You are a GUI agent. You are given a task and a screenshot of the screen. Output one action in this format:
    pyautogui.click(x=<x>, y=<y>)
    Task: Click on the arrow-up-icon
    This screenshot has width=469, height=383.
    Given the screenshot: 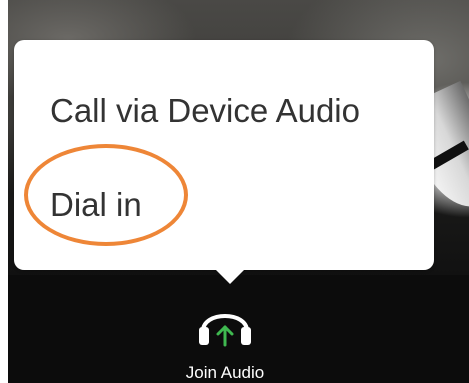 What is the action you would take?
    pyautogui.click(x=225, y=336)
    